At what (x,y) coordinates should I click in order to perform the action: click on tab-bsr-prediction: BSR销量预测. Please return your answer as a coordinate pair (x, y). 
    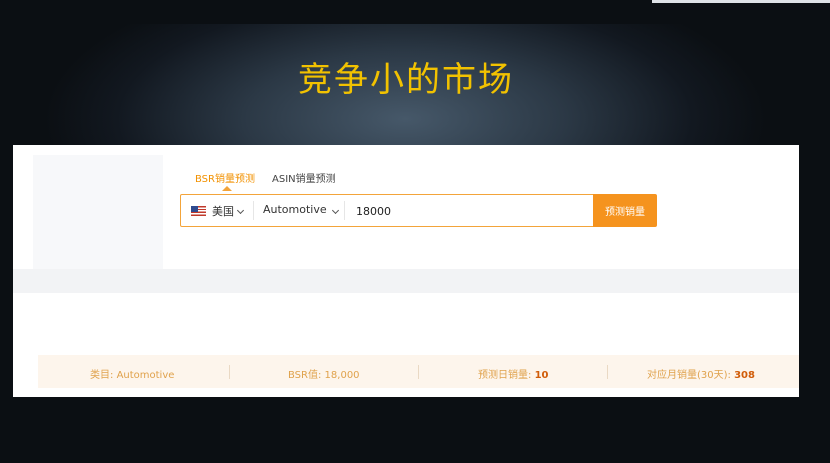
    Looking at the image, I should click on (225, 177).